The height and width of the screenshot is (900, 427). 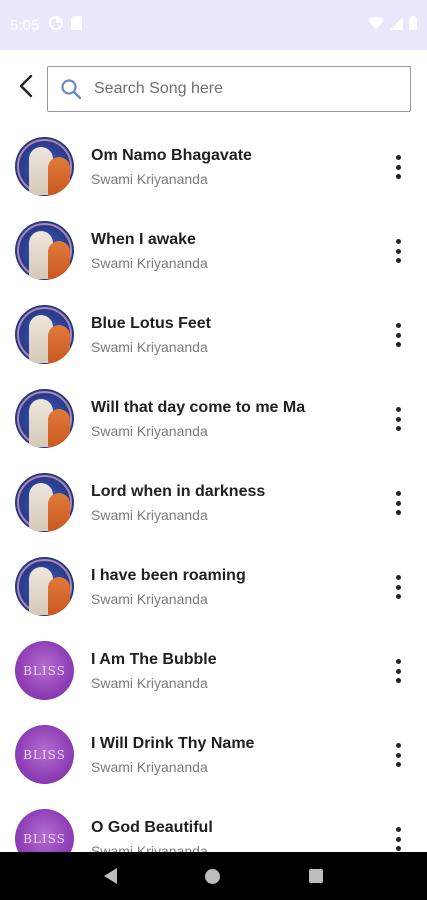 I want to click on song-list-item: BLISS O God Beautiful Swami Kriyananda, so click(x=213, y=826).